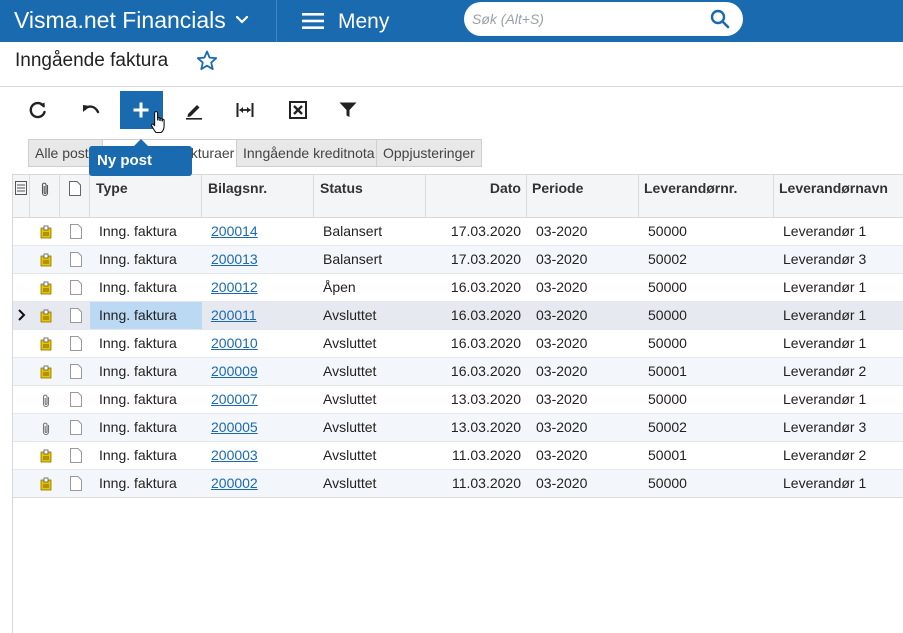 The height and width of the screenshot is (633, 903). I want to click on chevron-down-icon, so click(242, 20).